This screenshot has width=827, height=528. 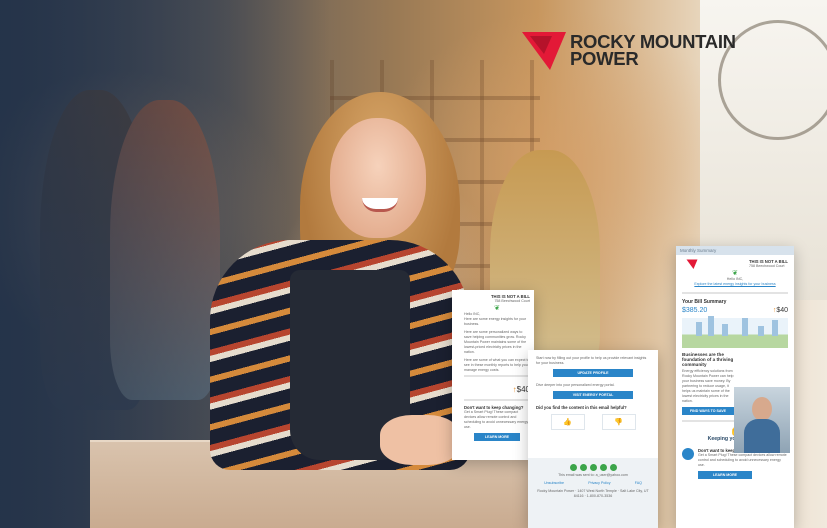 What do you see at coordinates (573, 467) in the screenshot?
I see `facebook-icon` at bounding box center [573, 467].